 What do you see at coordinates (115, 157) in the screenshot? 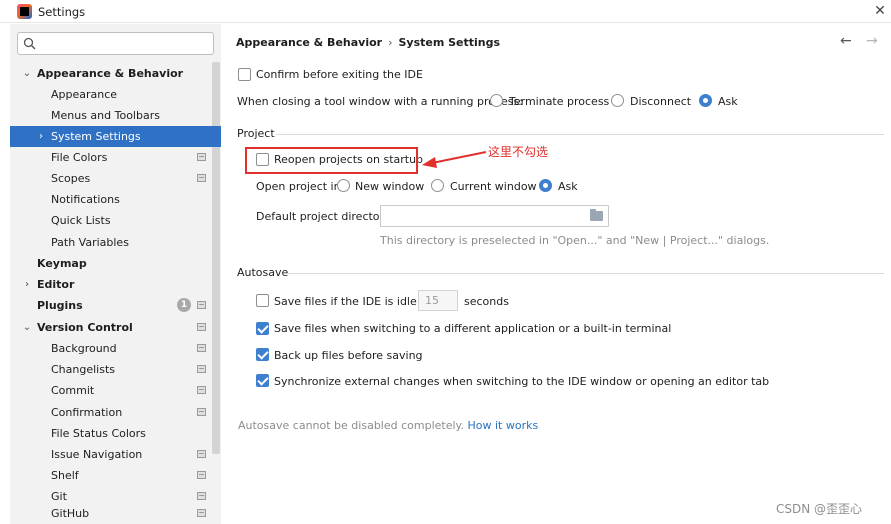
I see `sidebar-item-file-colors: File Colors` at bounding box center [115, 157].